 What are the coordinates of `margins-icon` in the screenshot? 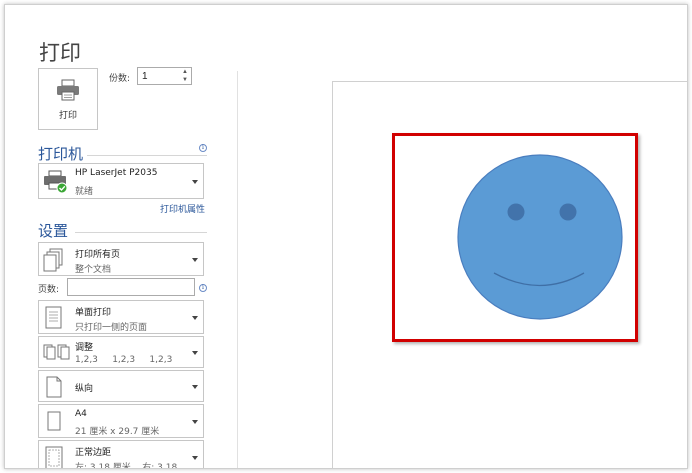 It's located at (54, 457).